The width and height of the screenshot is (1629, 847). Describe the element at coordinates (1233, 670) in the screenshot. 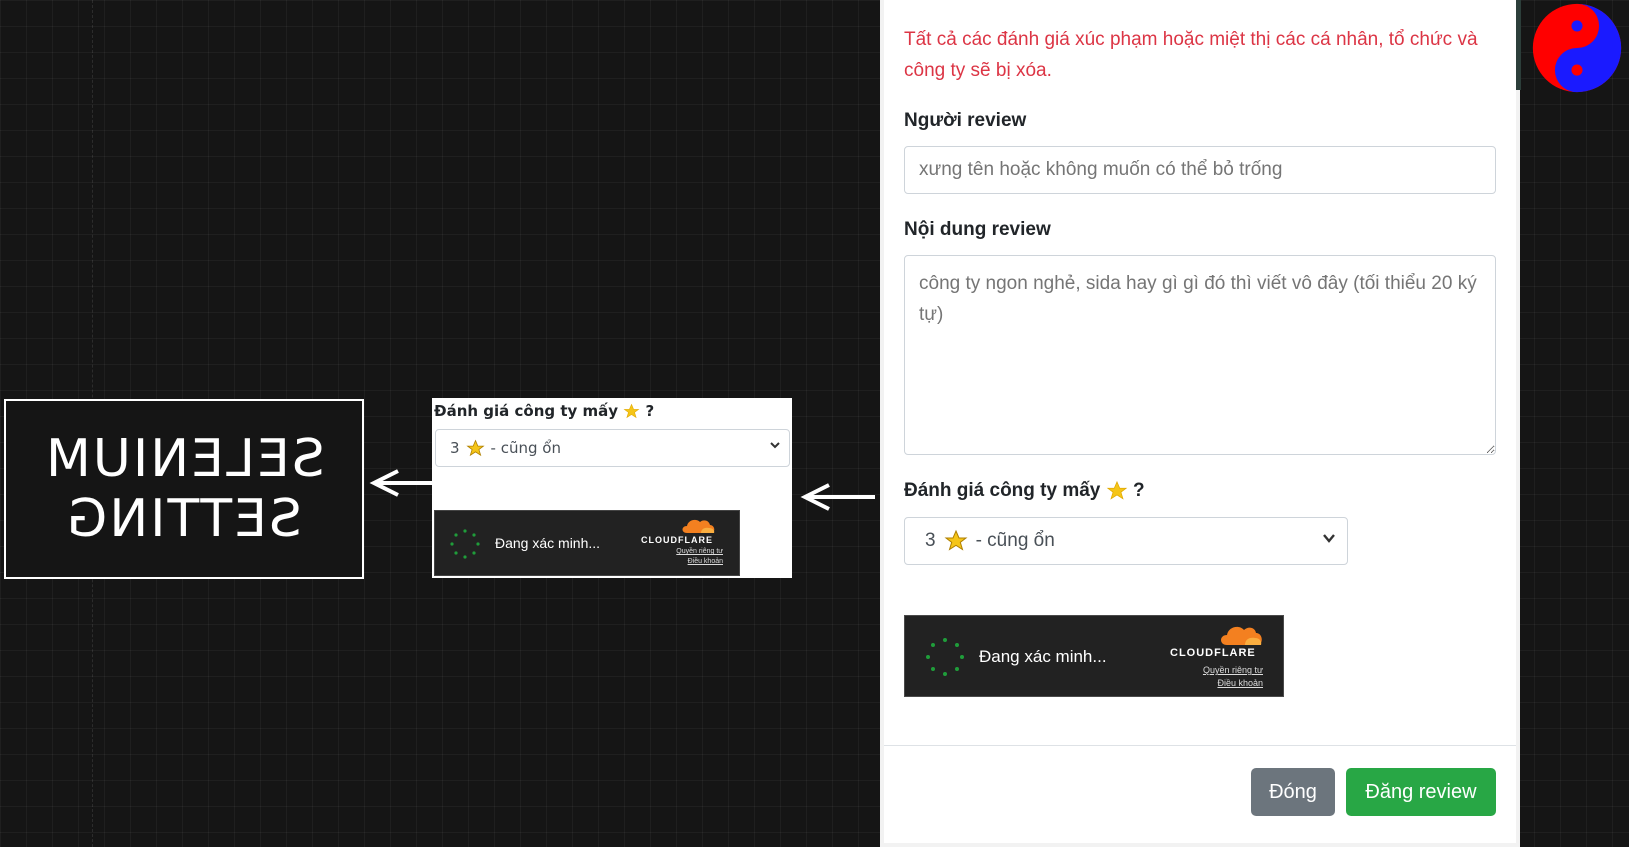

I see `cf-privacy-link: Quyền riêng tư` at that location.